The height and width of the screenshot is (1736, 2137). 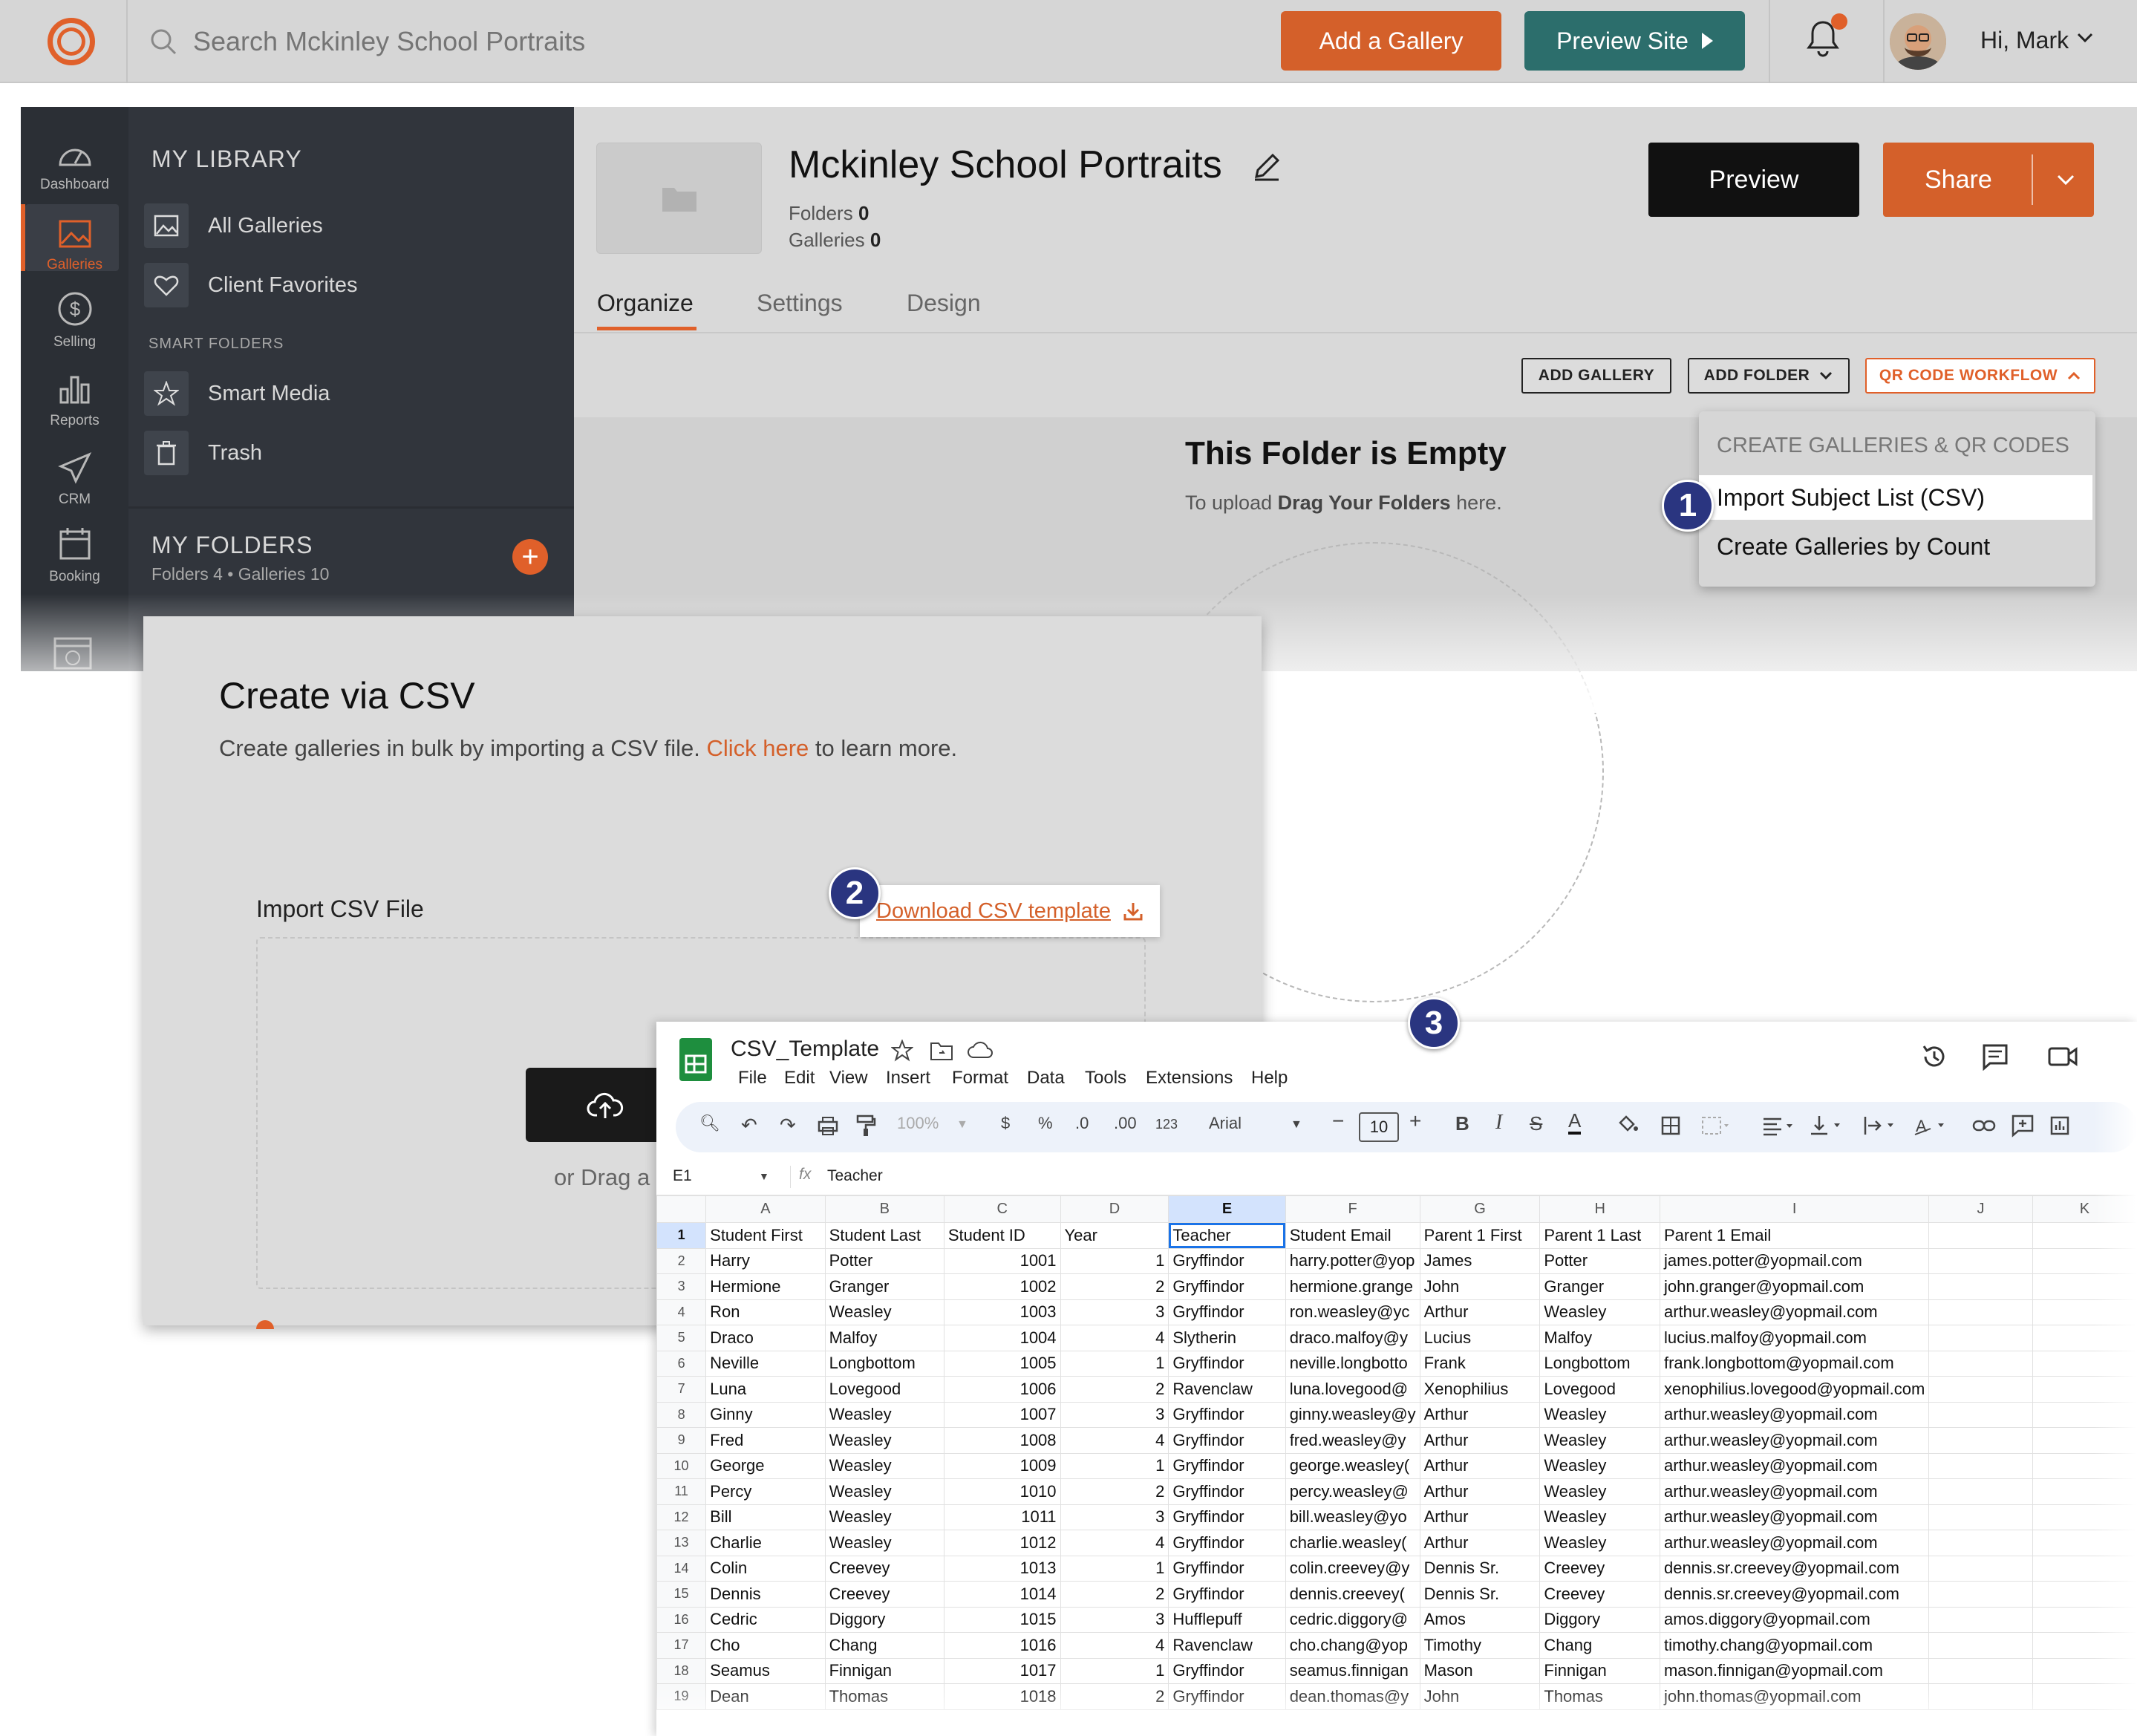 I want to click on row-header: 13, so click(x=681, y=1543).